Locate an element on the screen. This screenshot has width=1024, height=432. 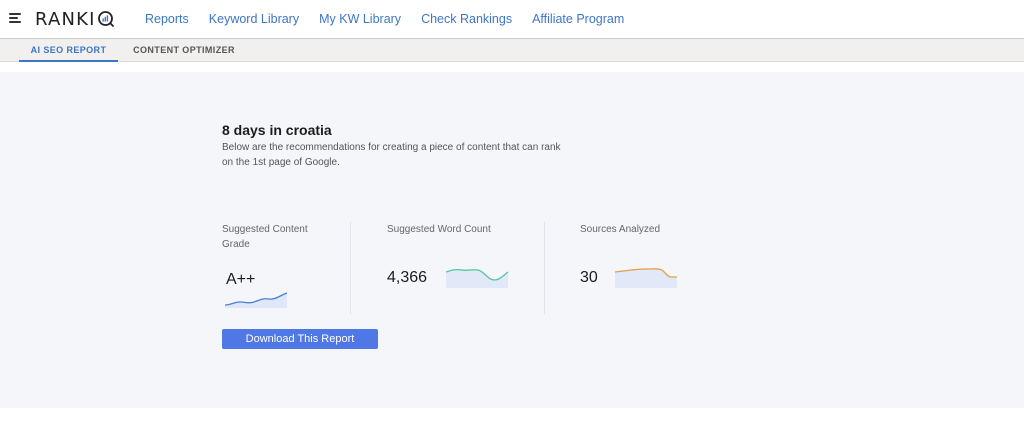
nav-link-keyword-library: Keyword Library is located at coordinates (254, 19).